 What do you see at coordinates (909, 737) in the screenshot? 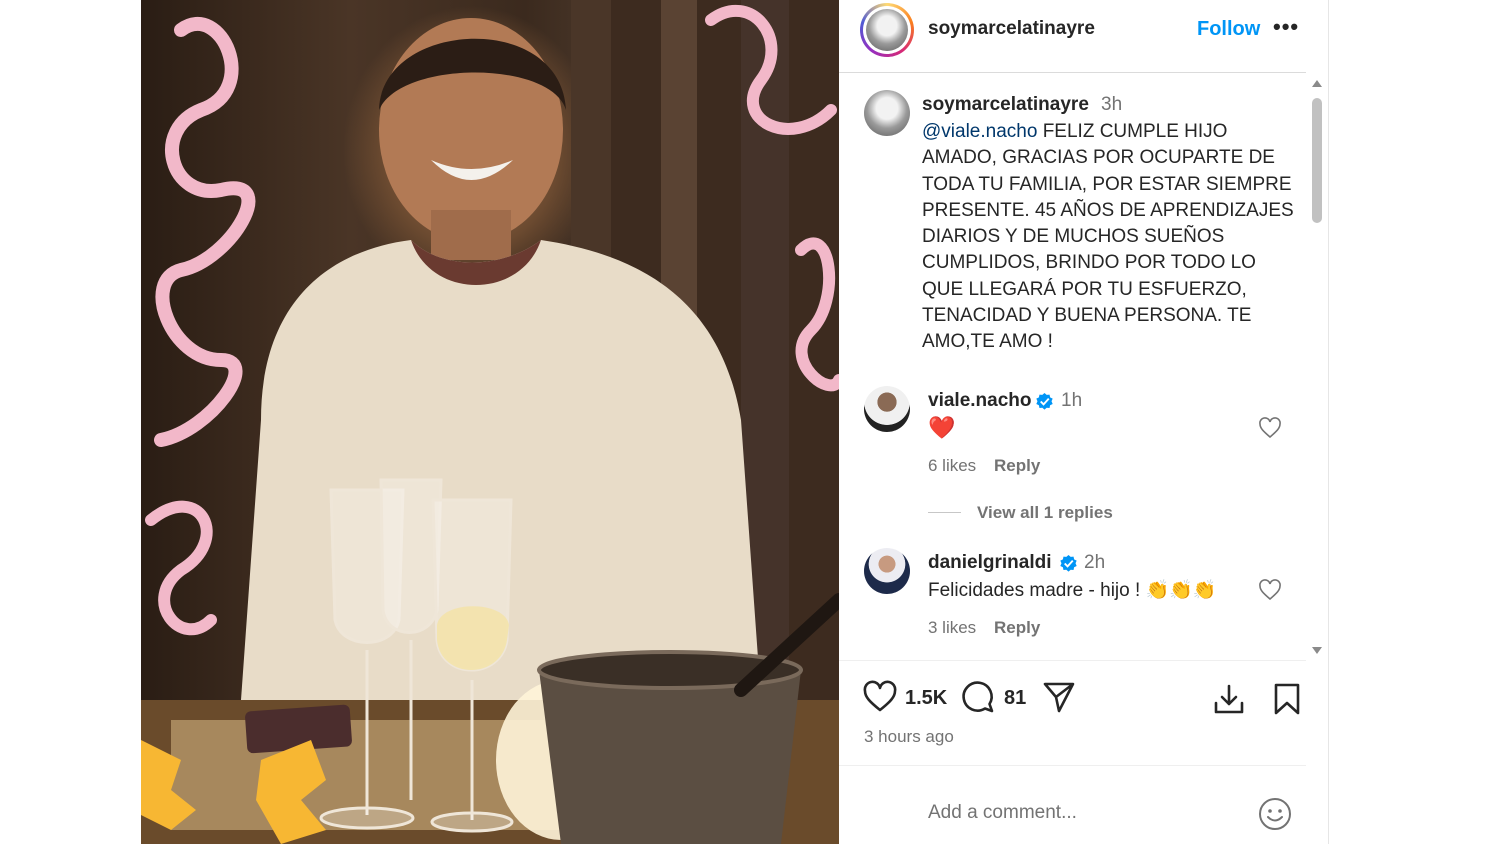
I see `post-time-ago: 3 hours ago` at bounding box center [909, 737].